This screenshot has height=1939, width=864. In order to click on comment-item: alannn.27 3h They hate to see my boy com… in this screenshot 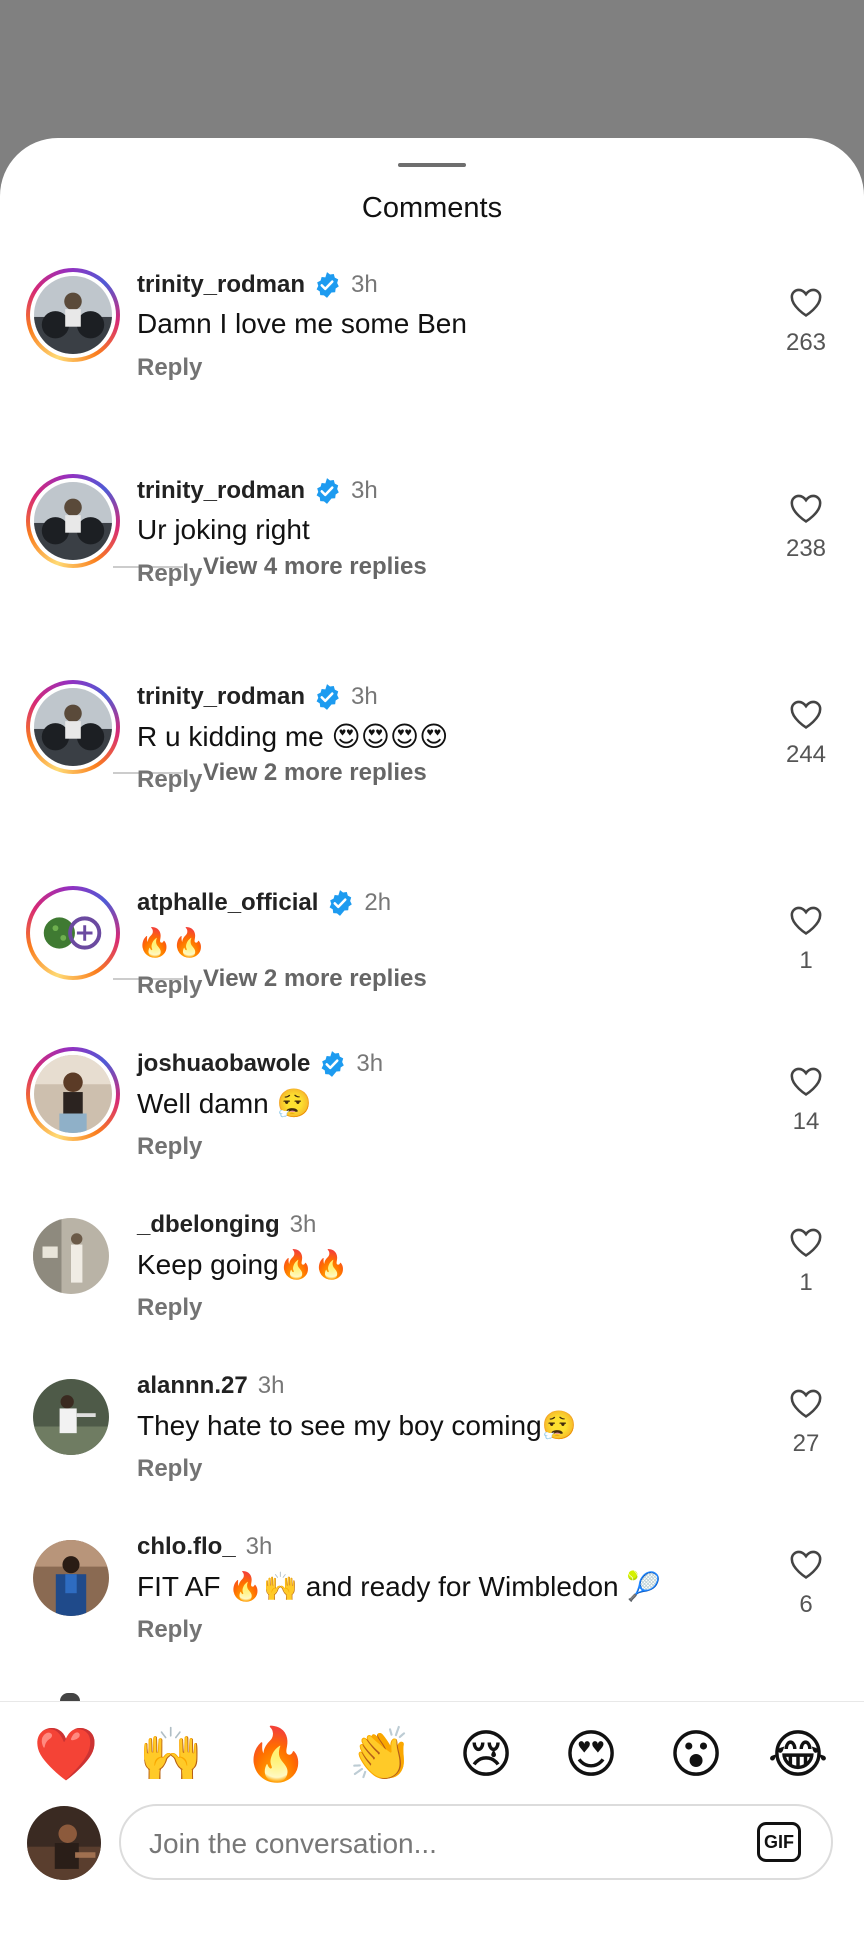, I will do `click(432, 1439)`.